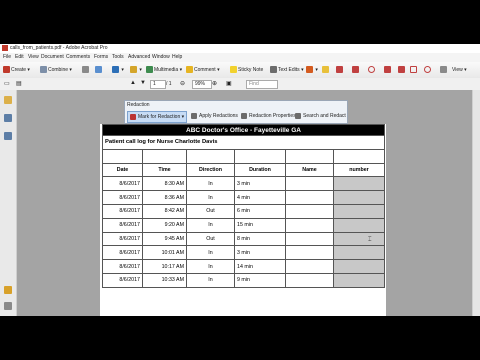 Image resolution: width=480 pixels, height=360 pixels. What do you see at coordinates (189, 70) in the screenshot?
I see `comment-icon` at bounding box center [189, 70].